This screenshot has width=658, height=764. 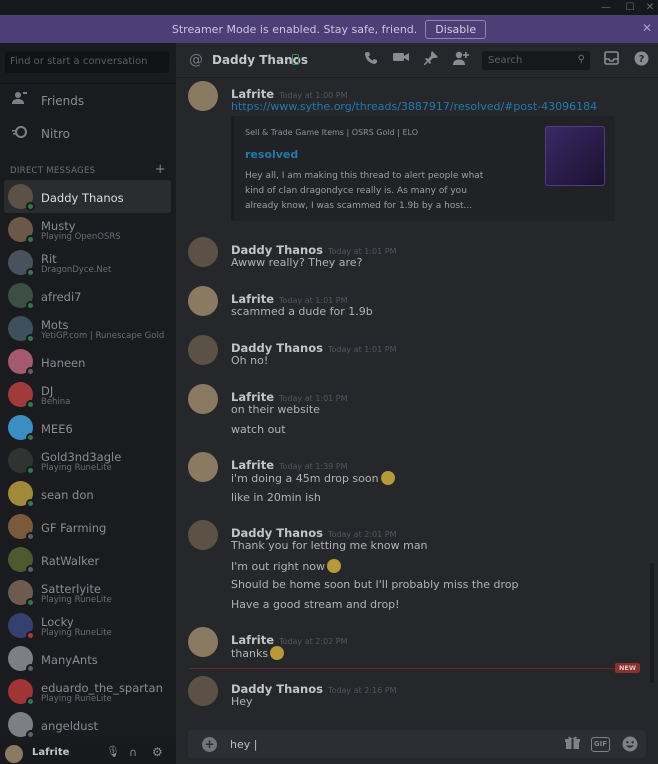 I want to click on find-conversation-input: Find or start a conversation, so click(x=87, y=62).